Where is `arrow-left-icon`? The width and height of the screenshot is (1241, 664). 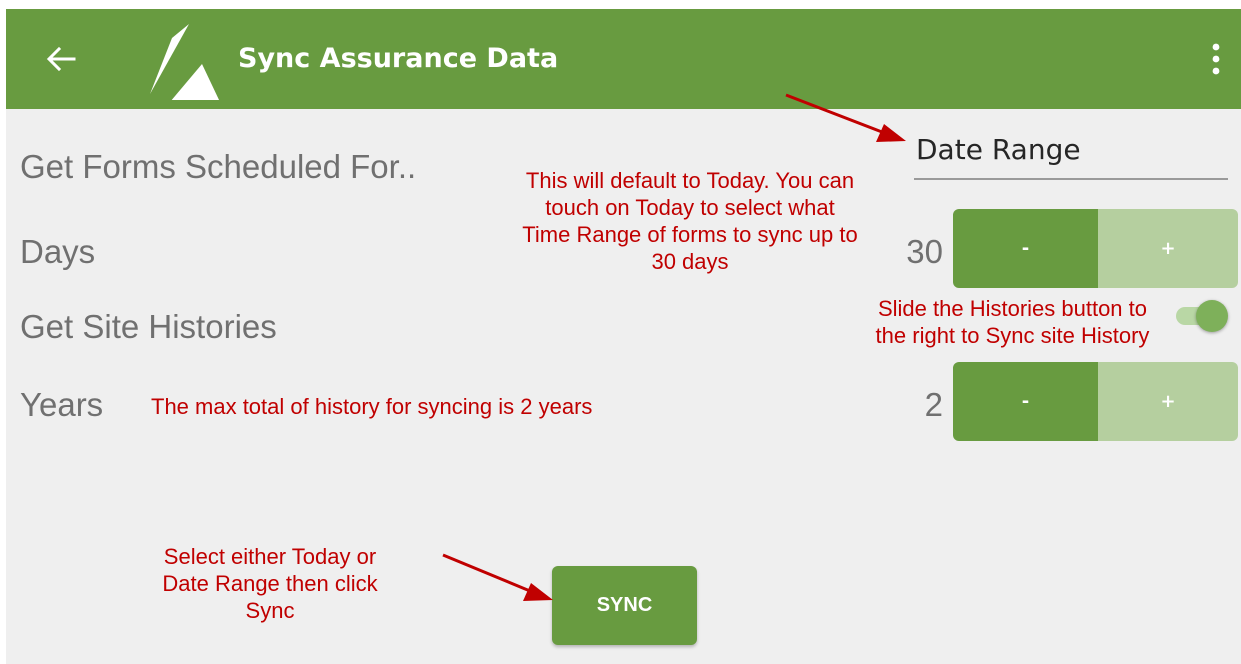
arrow-left-icon is located at coordinates (61, 59).